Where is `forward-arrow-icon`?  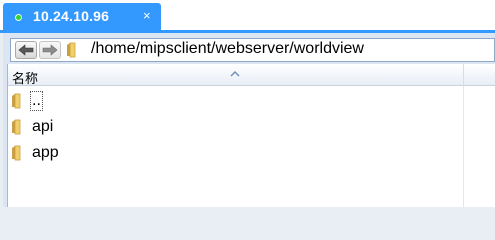 forward-arrow-icon is located at coordinates (50, 50).